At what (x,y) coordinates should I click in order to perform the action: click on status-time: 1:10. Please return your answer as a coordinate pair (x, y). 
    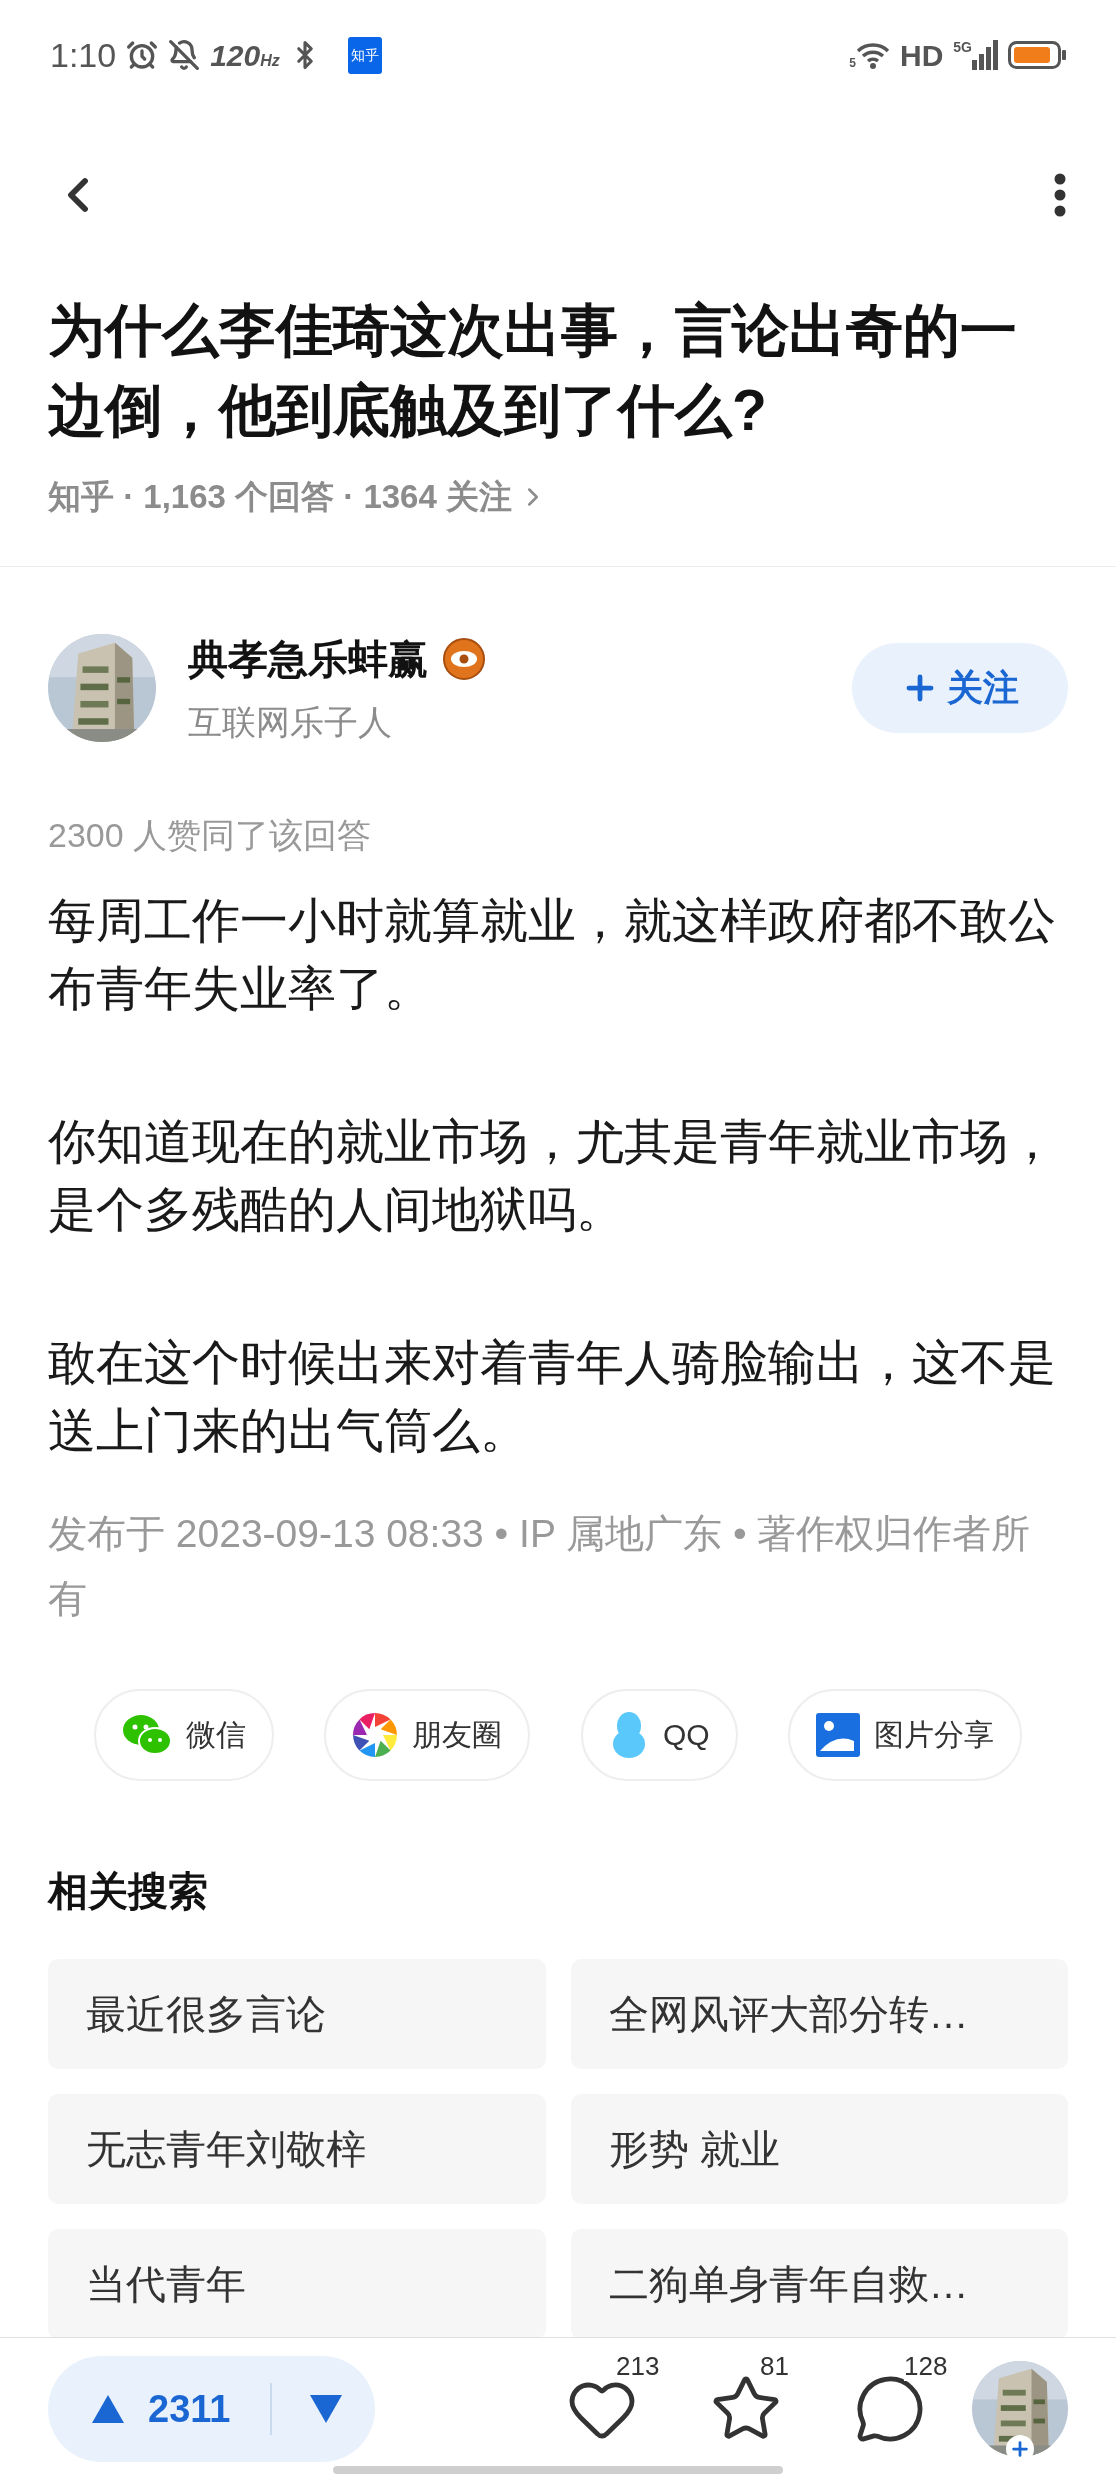
    Looking at the image, I should click on (83, 55).